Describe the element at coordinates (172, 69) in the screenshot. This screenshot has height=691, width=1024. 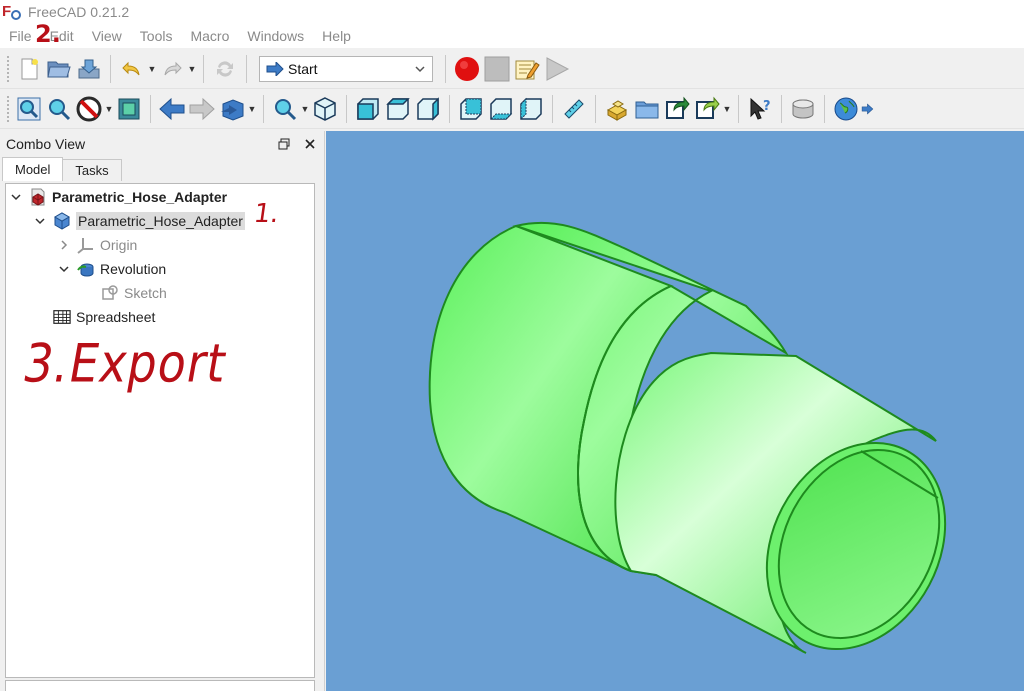
I see `redo-button` at that location.